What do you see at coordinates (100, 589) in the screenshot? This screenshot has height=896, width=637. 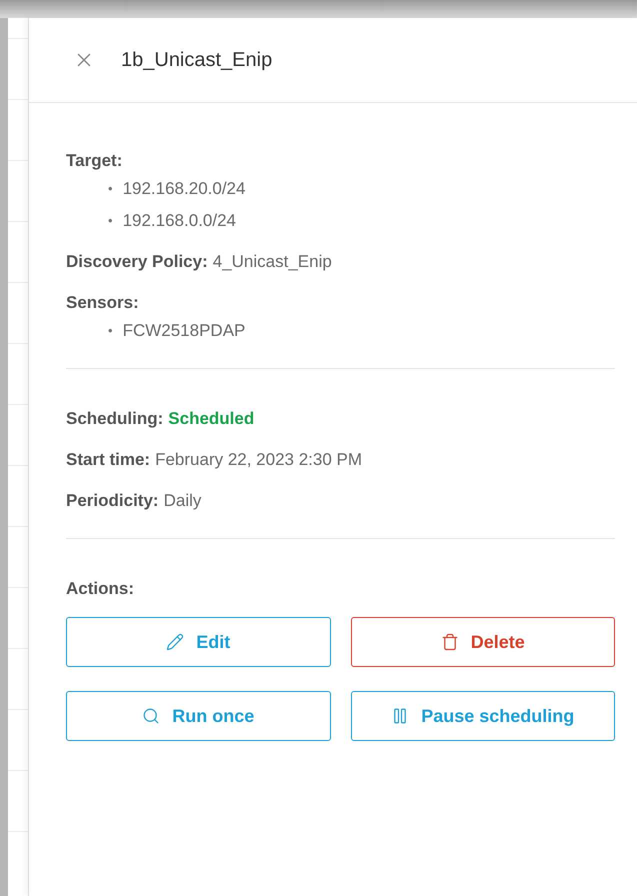 I see `actions-label: Actions:` at bounding box center [100, 589].